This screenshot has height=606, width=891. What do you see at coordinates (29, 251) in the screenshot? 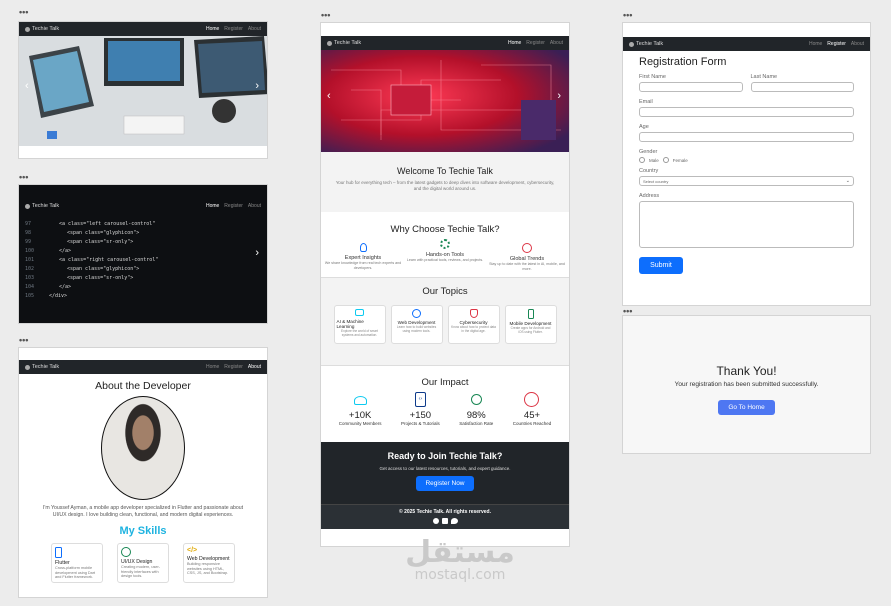
I see `svg-text: 100` at bounding box center [29, 251].